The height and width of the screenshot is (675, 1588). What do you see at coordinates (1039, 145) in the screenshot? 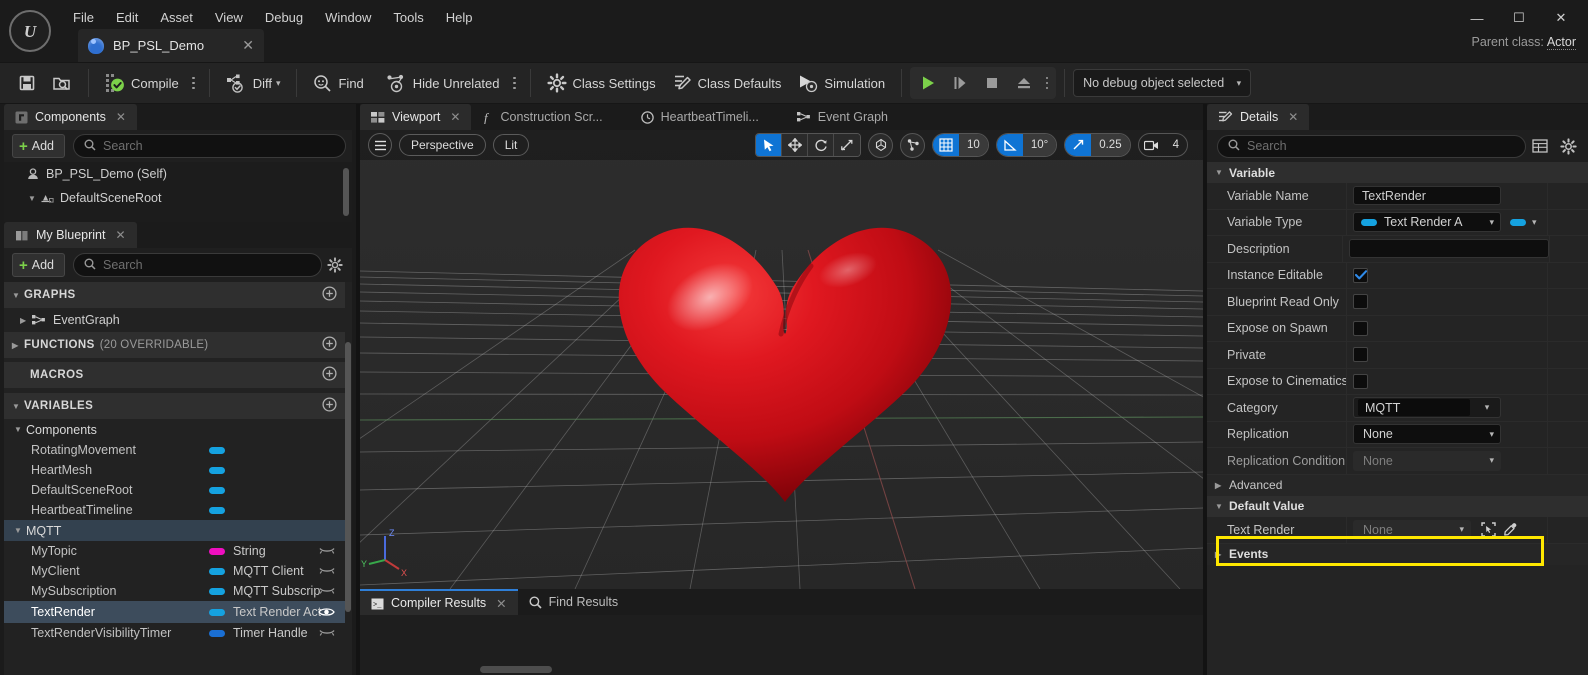
I see `rotation-snap-value: 10°` at bounding box center [1039, 145].